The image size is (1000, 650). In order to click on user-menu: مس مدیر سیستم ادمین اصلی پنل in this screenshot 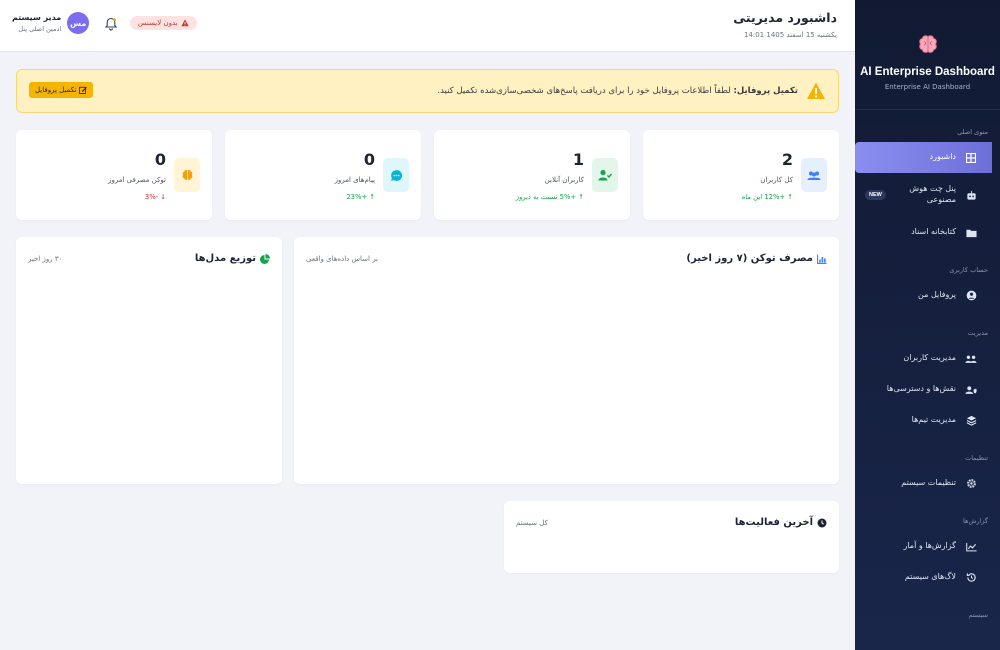, I will do `click(51, 23)`.